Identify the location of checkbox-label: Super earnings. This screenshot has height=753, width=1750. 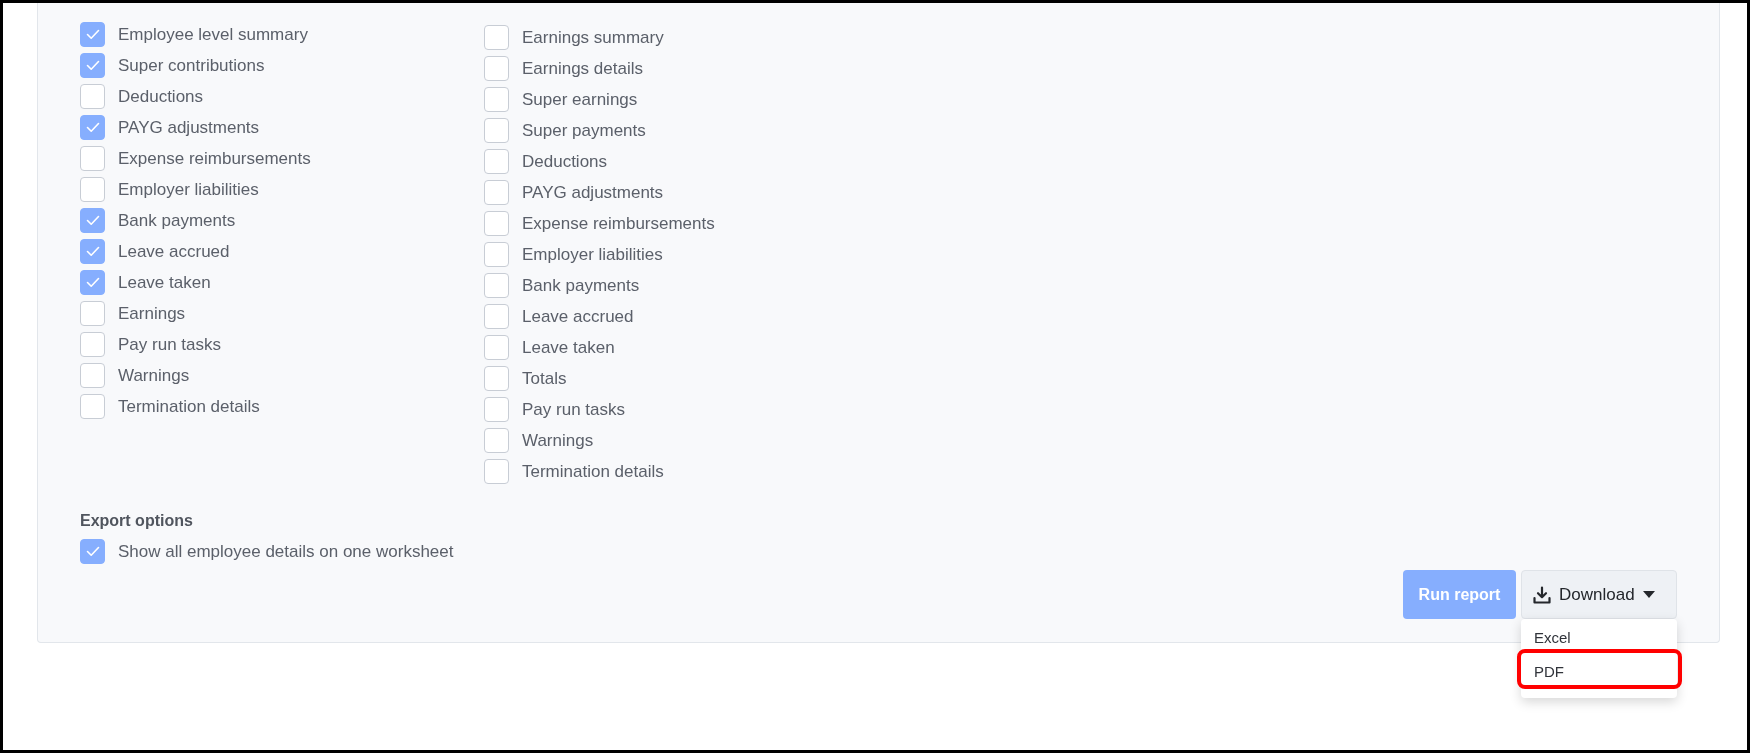
(580, 99).